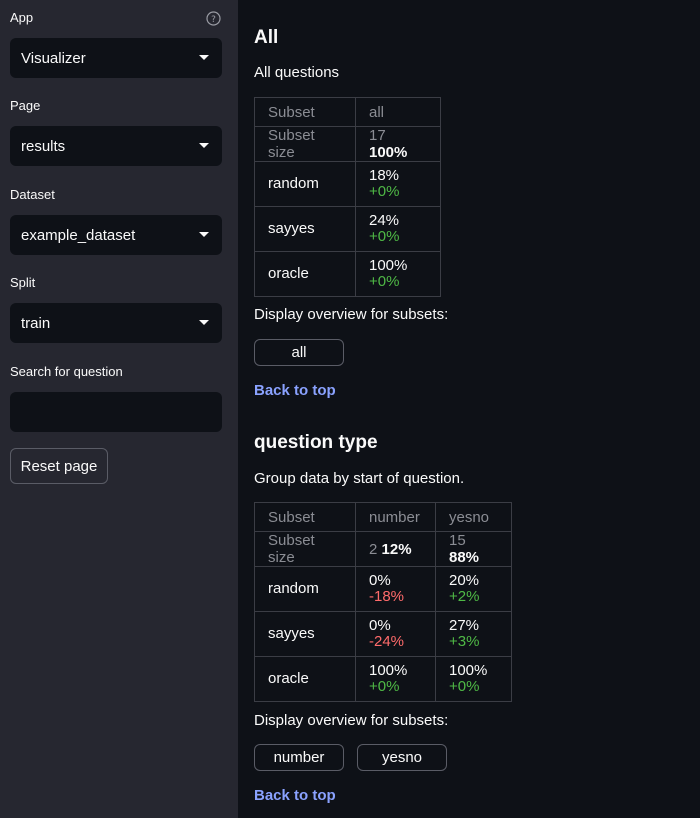  What do you see at coordinates (116, 412) in the screenshot?
I see `search-input` at bounding box center [116, 412].